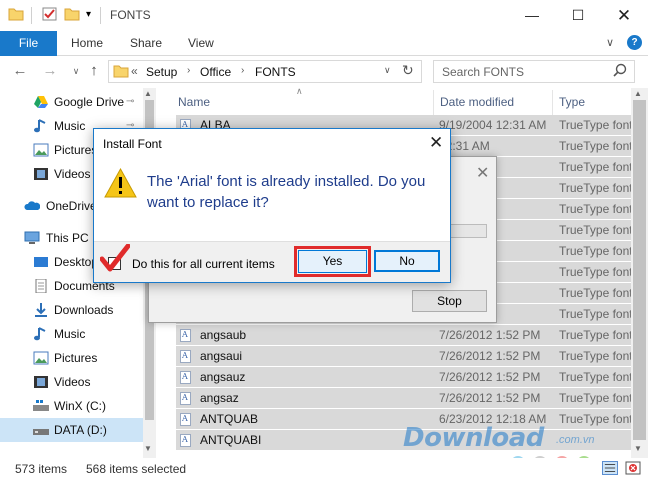 The height and width of the screenshot is (481, 648). Describe the element at coordinates (215, 72) in the screenshot. I see `breadcrumb-office: Office` at that location.